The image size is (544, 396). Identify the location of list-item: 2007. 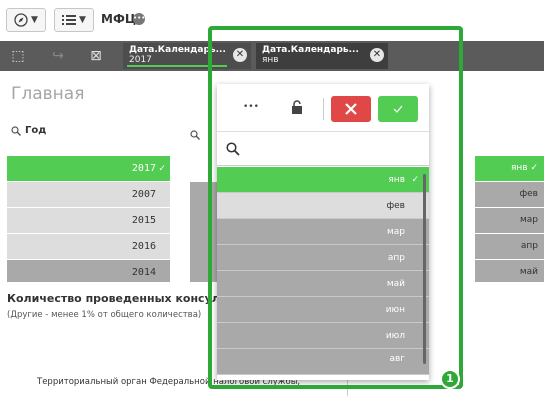
(88, 194).